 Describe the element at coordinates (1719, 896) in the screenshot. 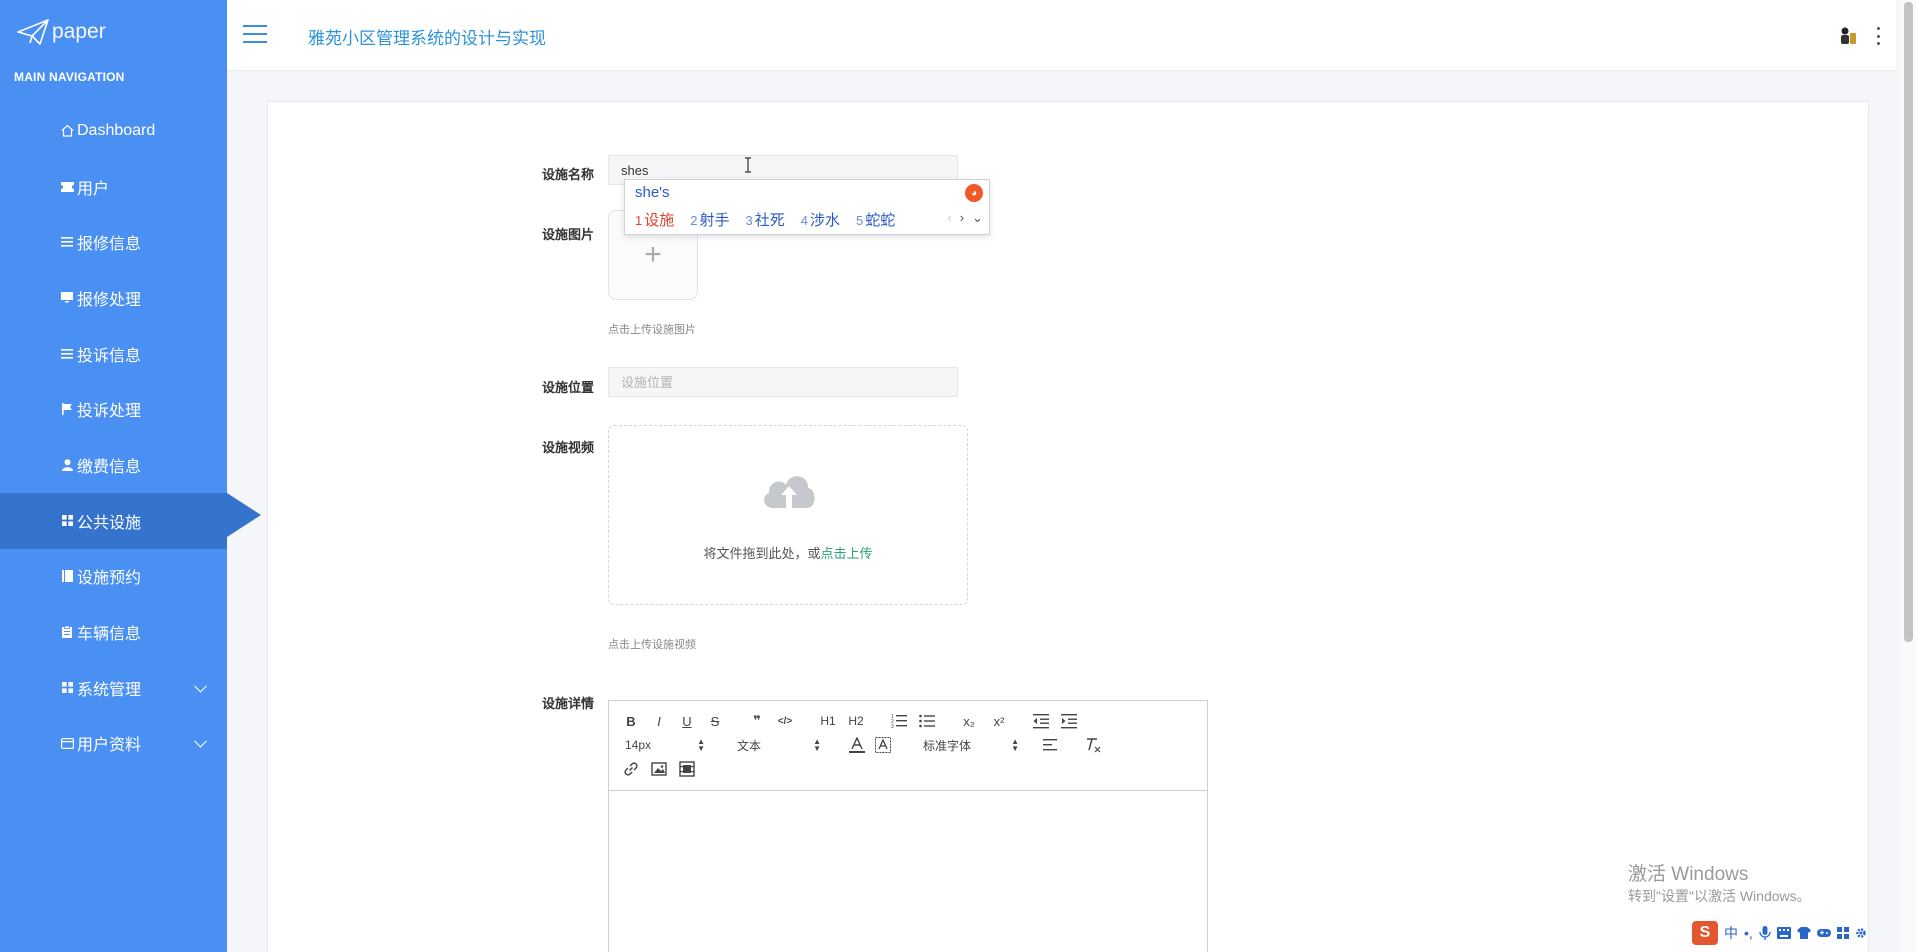

I see `activation-watermark-subtitle: 转到"设置"以激活 Windows。` at that location.